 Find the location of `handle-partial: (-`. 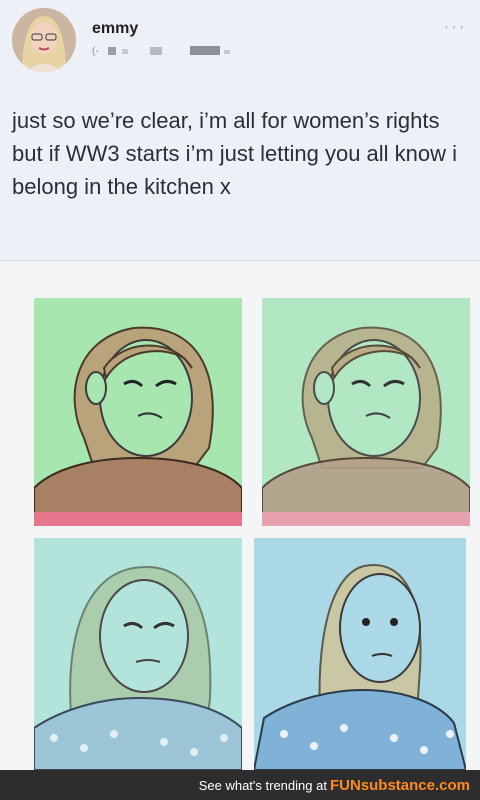

handle-partial: (- is located at coordinates (95, 51).